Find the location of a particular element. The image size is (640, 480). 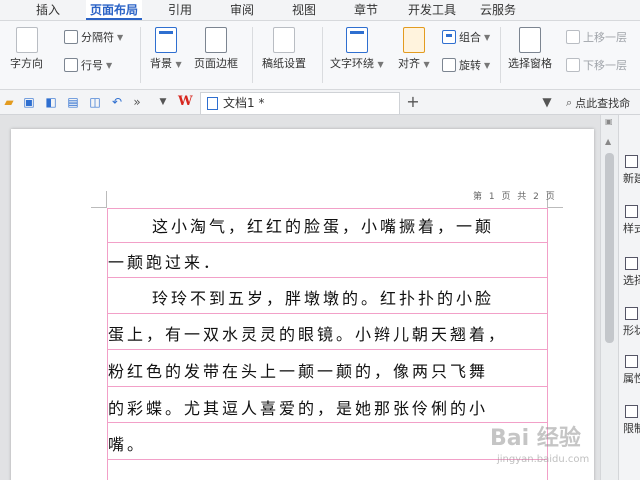

vertical-scrollbar: ▣ ▲ is located at coordinates (609, 297).